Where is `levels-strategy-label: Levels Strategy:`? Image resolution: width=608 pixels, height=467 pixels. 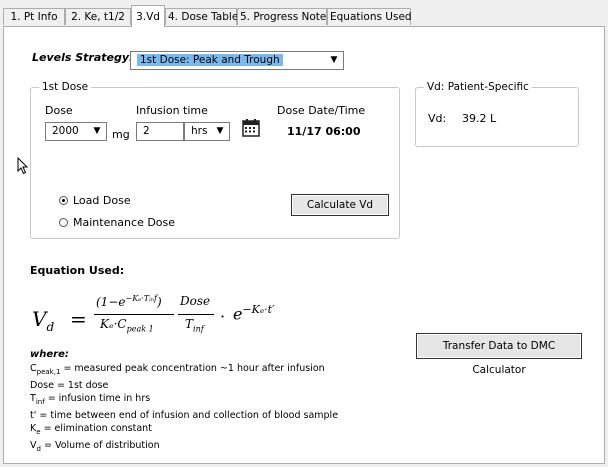 levels-strategy-label: Levels Strategy: is located at coordinates (83, 57).